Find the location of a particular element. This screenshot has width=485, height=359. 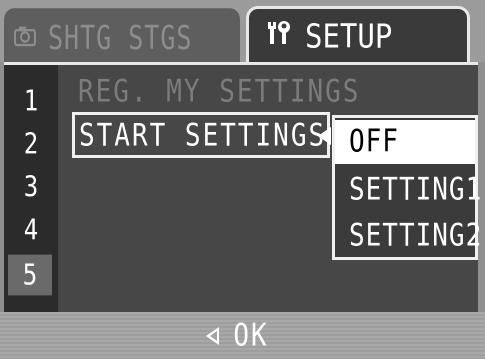

menu-item-start-settings: START SETTINGS is located at coordinates (201, 135).